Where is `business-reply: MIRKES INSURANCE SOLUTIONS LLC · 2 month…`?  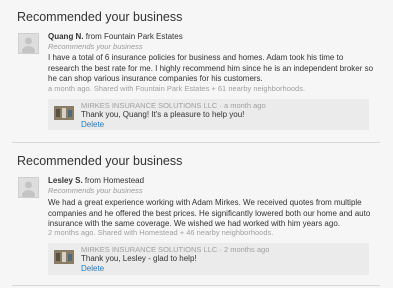 business-reply: MIRKES INSURANCE SOLUTIONS LLC · 2 month… is located at coordinates (208, 259).